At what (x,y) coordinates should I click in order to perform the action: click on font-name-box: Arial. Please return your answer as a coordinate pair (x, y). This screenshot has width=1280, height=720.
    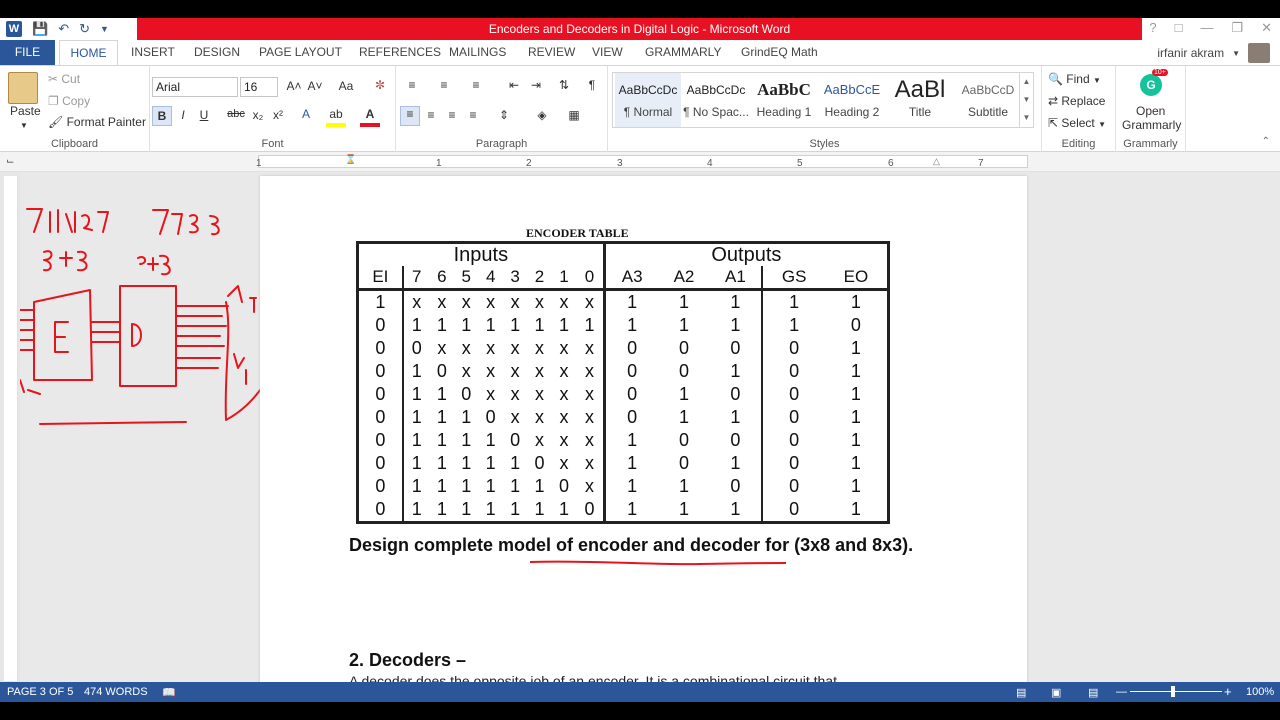
    Looking at the image, I should click on (195, 87).